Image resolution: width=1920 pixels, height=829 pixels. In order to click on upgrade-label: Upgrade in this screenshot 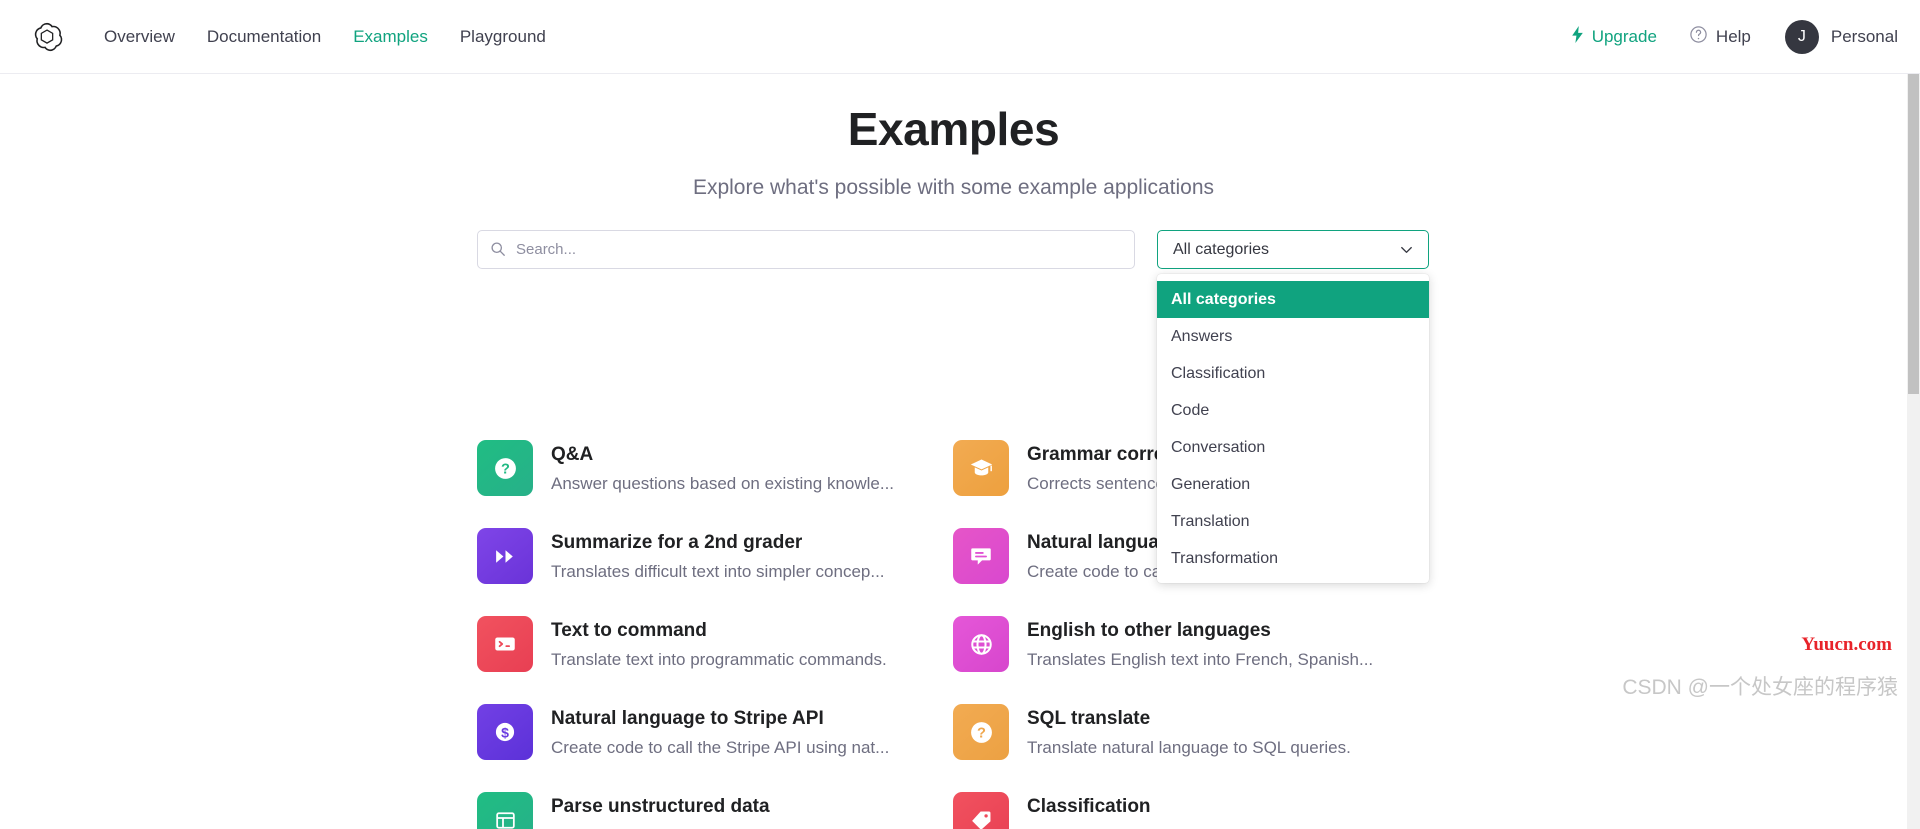, I will do `click(1624, 36)`.